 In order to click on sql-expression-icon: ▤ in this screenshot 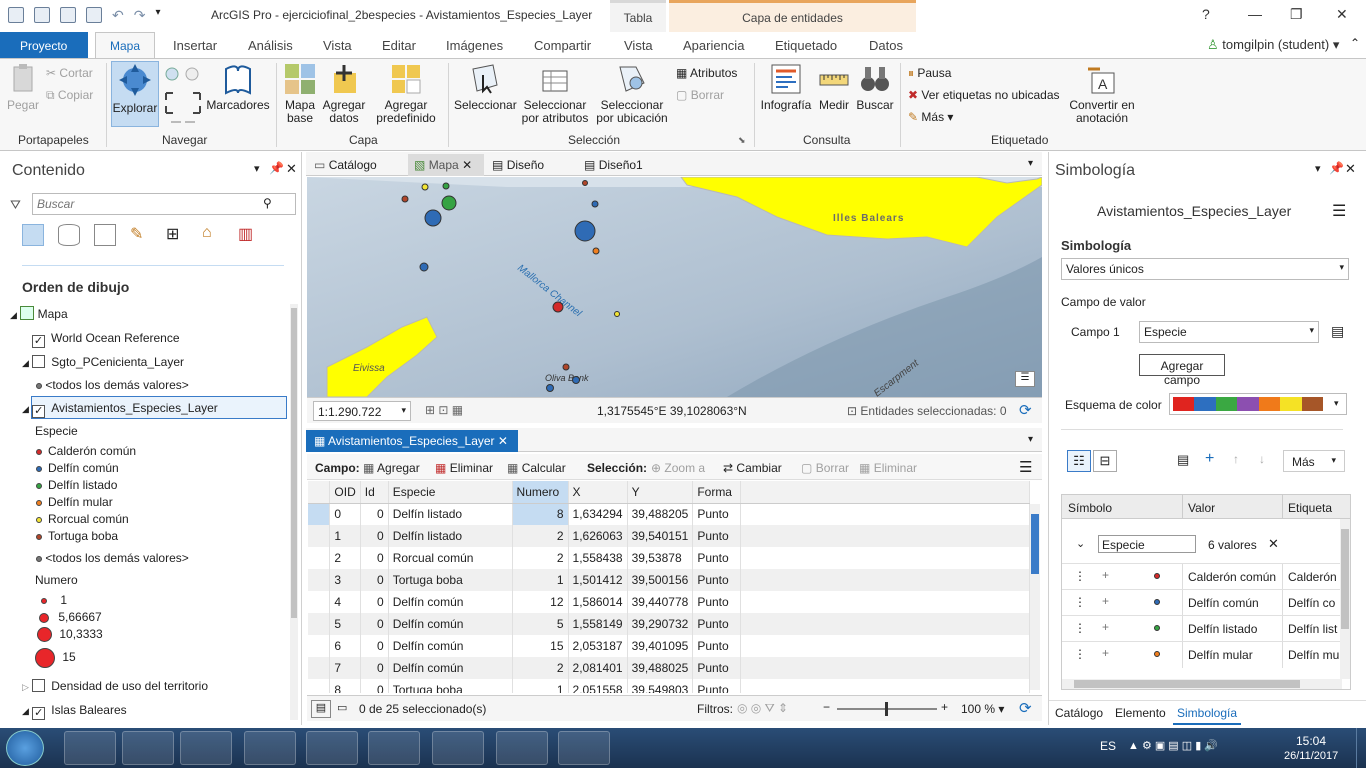, I will do `click(1337, 331)`.